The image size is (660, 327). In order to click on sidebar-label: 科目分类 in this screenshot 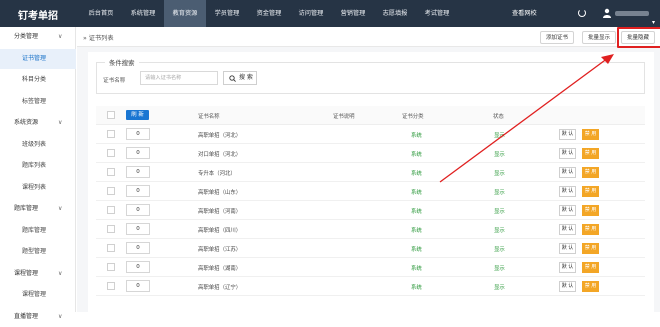, I will do `click(34, 79)`.